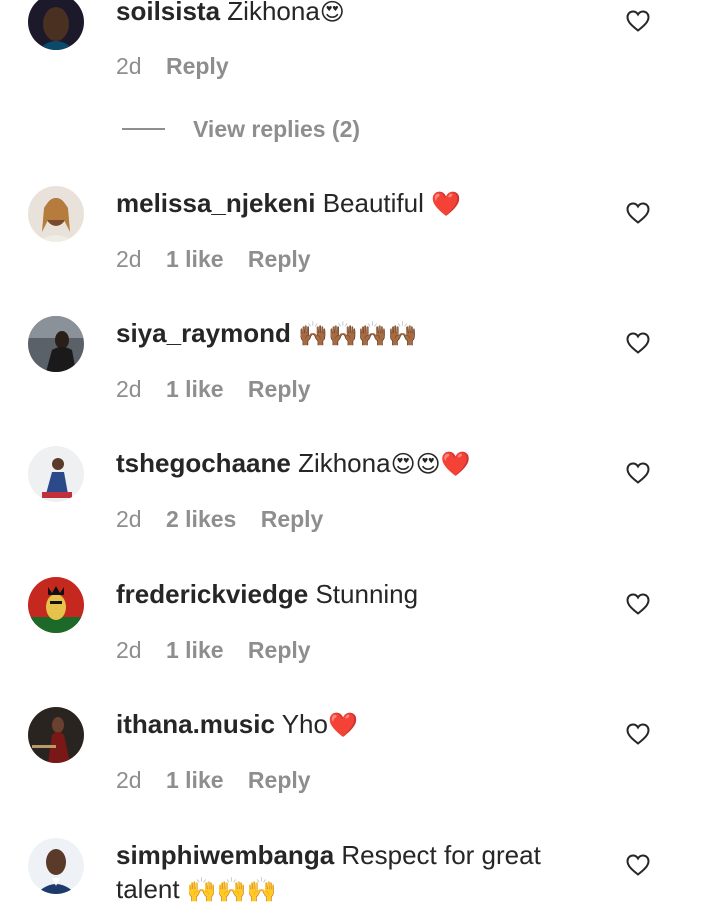 This screenshot has width=720, height=907. I want to click on view-replies-label: View replies (2), so click(276, 129).